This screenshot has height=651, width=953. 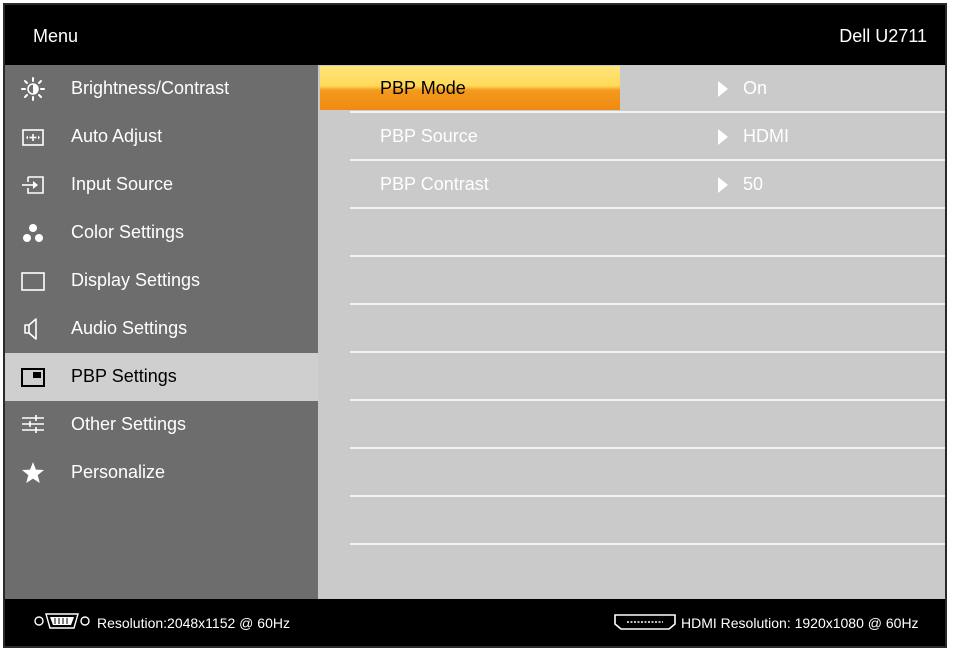 I want to click on sidebar-item-display-settings: Display Settings, so click(x=161, y=281).